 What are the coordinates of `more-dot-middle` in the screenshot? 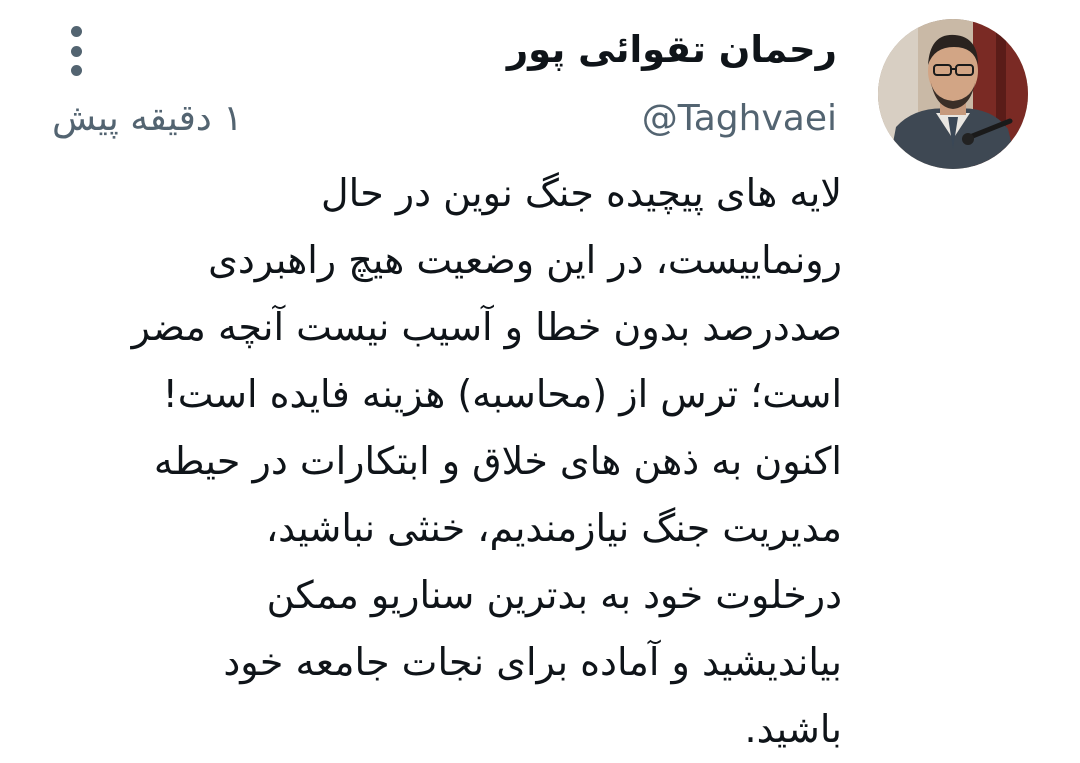 It's located at (76, 51).